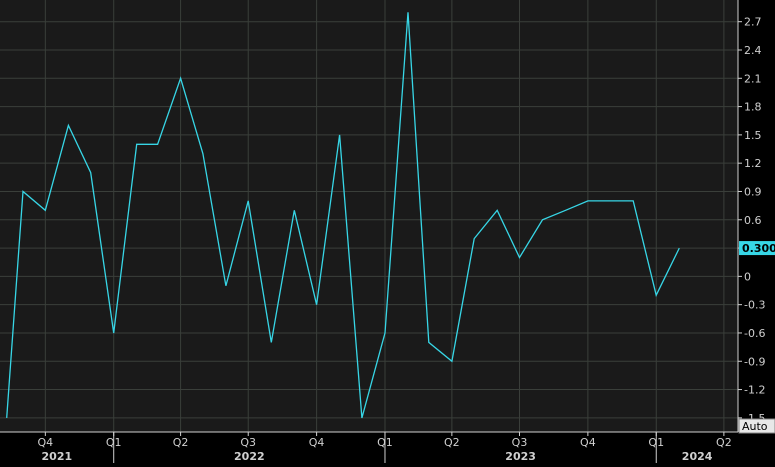 The image size is (775, 467). What do you see at coordinates (754, 333) in the screenshot?
I see `y-tick-label: -0.6` at bounding box center [754, 333].